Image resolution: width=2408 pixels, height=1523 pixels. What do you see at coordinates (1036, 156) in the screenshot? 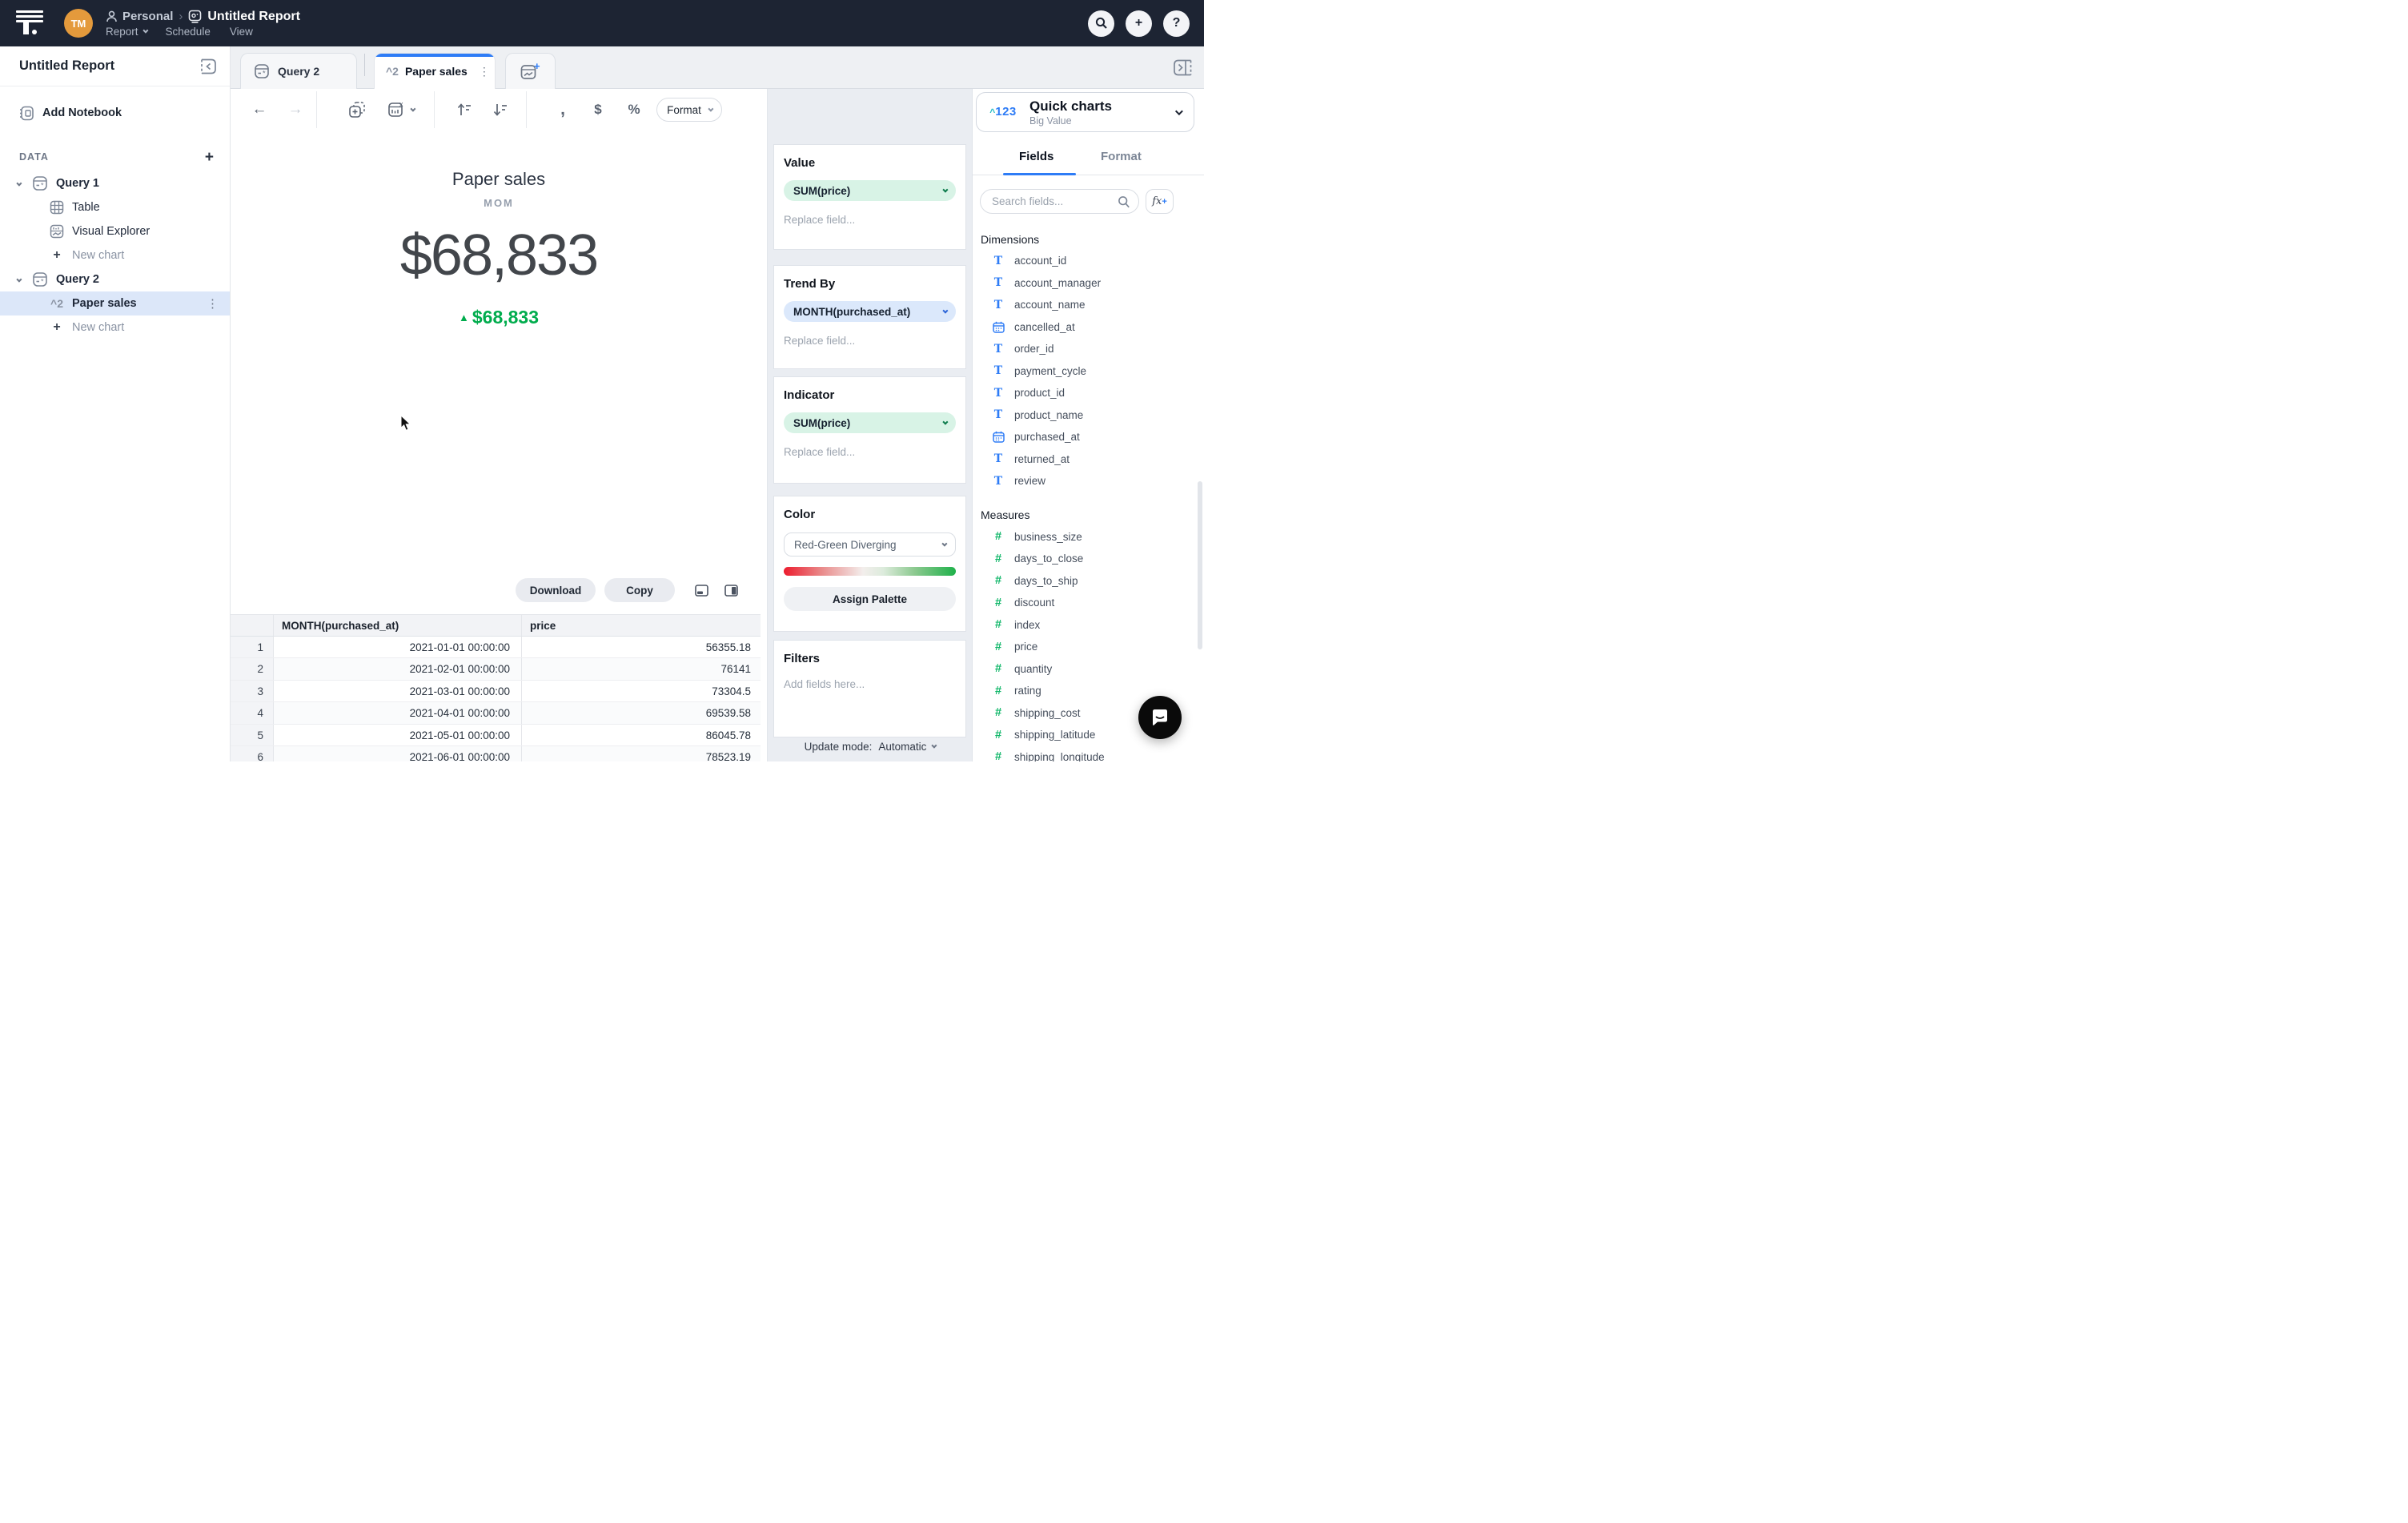
I see `tab-fields: Fields` at bounding box center [1036, 156].